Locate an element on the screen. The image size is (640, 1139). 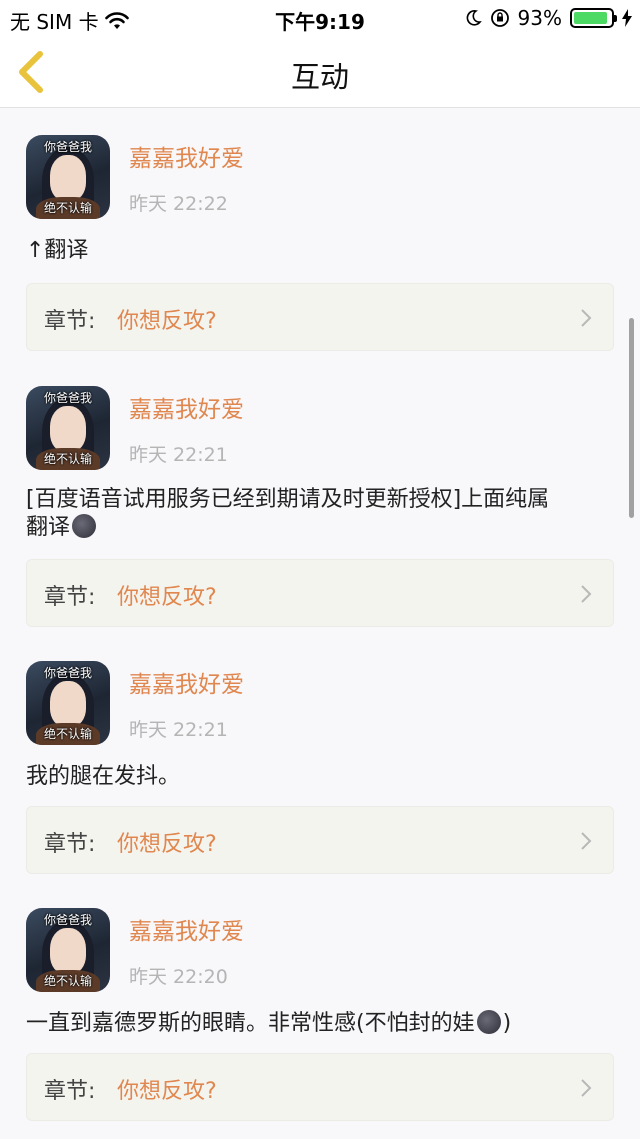
status-bar: 无 SIM 卡 下午9:19 93% is located at coordinates (320, 18).